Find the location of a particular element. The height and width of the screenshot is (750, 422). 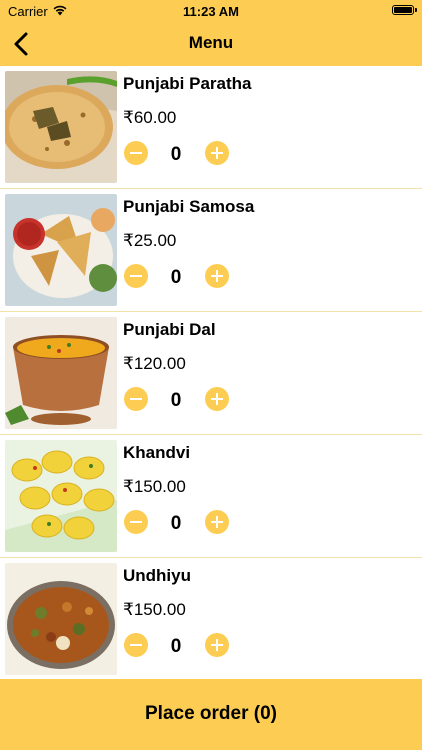

place-order-button: Place order (0) is located at coordinates (211, 714).